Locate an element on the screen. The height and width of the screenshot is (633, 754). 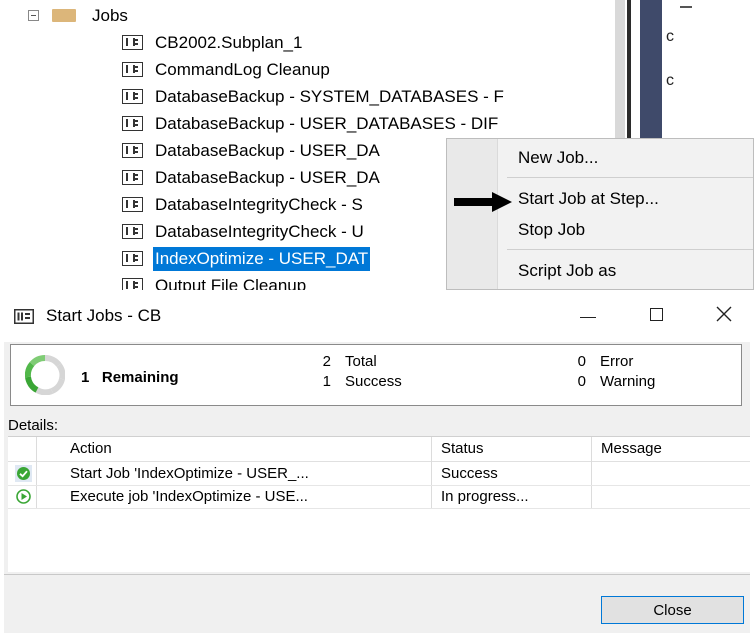
close-button: Close is located at coordinates (672, 610).